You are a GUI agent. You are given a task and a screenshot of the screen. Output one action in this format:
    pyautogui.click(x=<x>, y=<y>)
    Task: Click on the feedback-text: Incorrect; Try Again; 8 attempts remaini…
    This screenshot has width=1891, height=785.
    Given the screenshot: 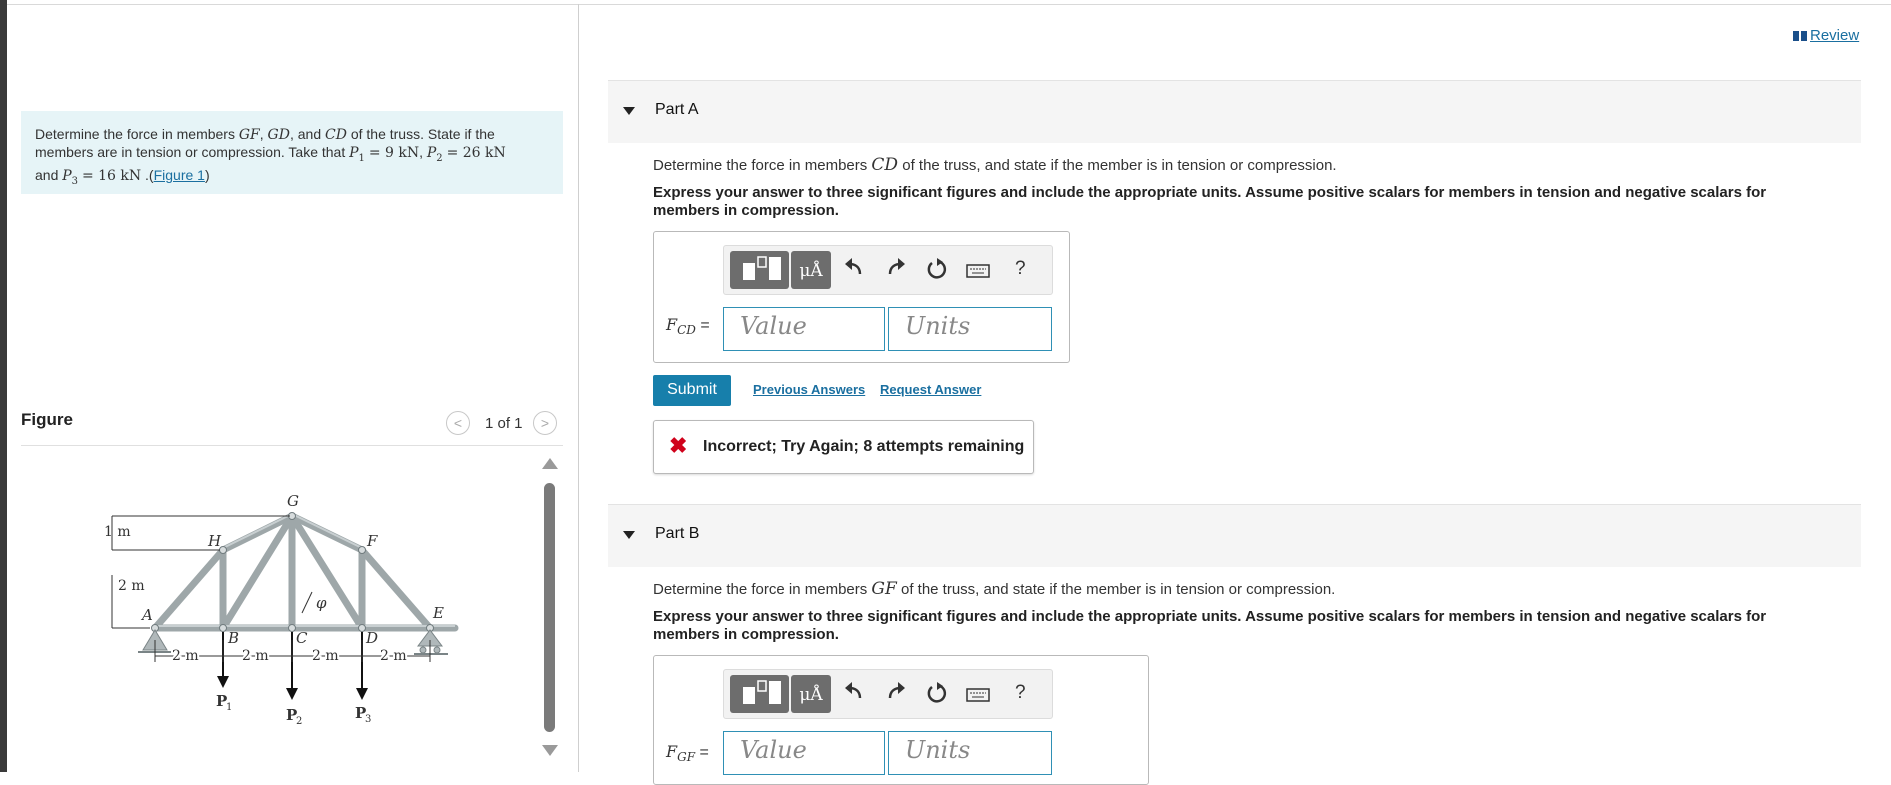 What is the action you would take?
    pyautogui.click(x=864, y=446)
    